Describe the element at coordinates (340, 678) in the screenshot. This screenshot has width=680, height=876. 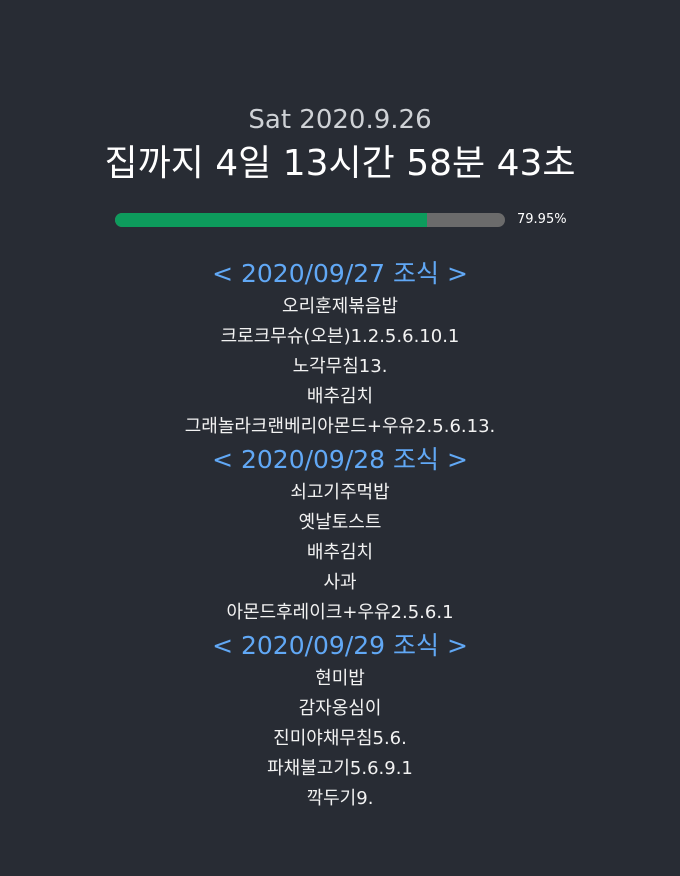
I see `meal-item: 현미밥` at that location.